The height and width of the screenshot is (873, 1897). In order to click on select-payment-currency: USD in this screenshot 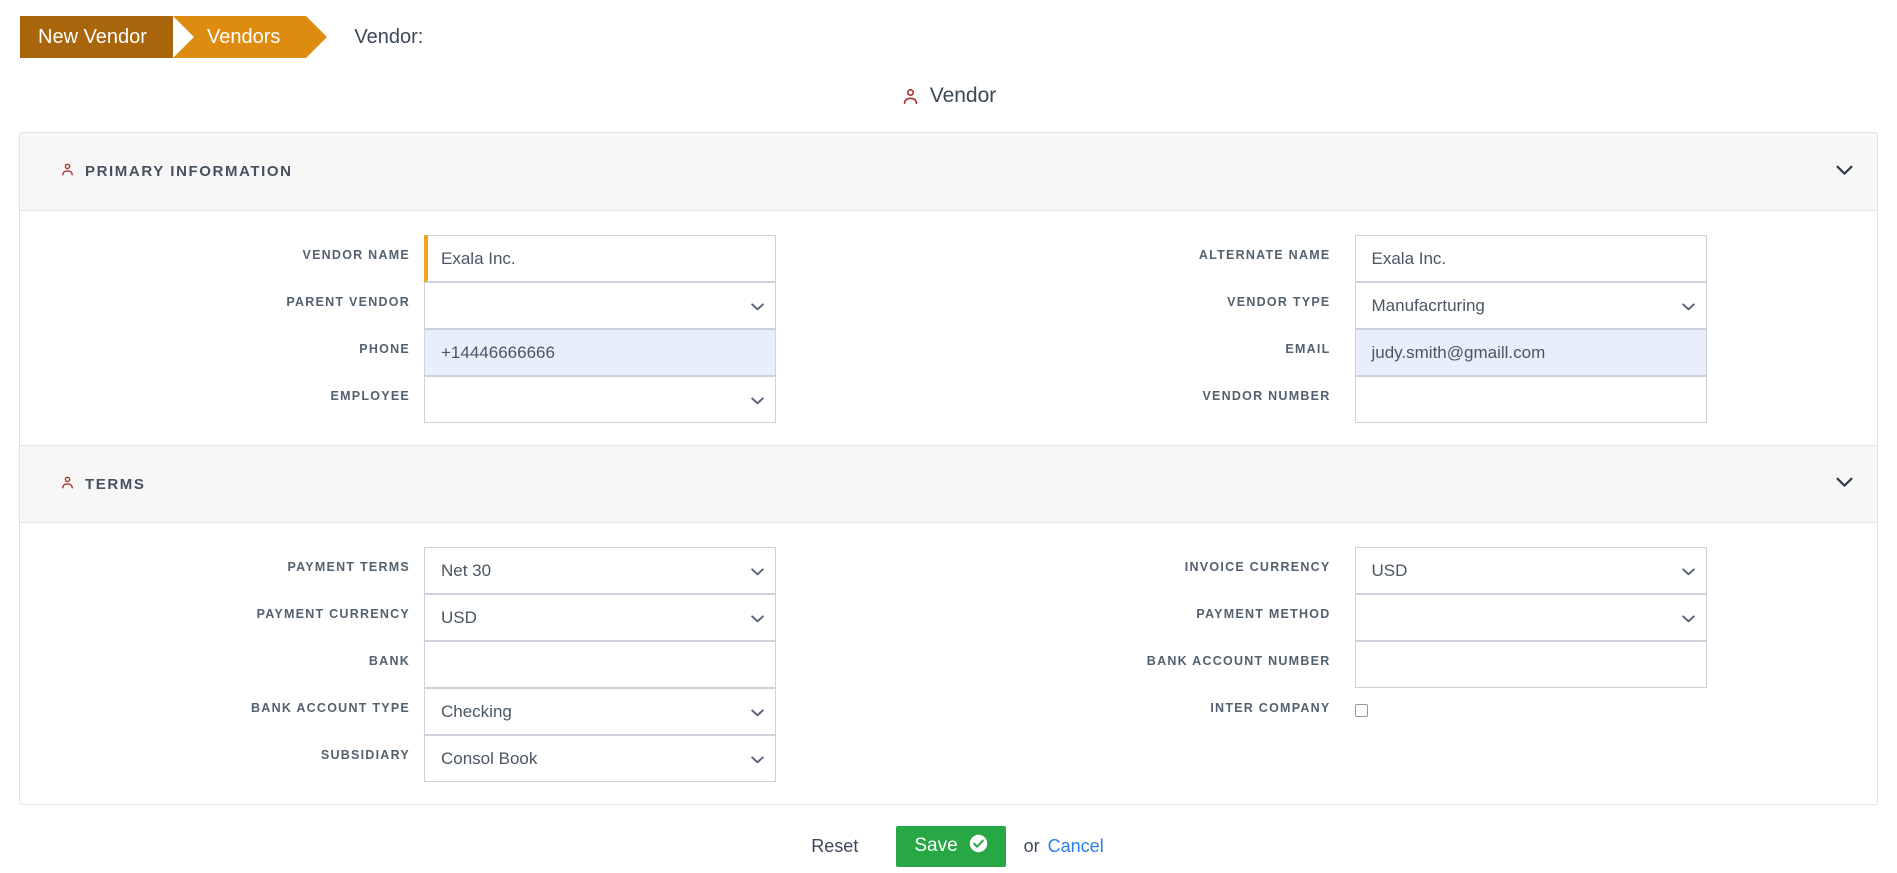, I will do `click(600, 617)`.